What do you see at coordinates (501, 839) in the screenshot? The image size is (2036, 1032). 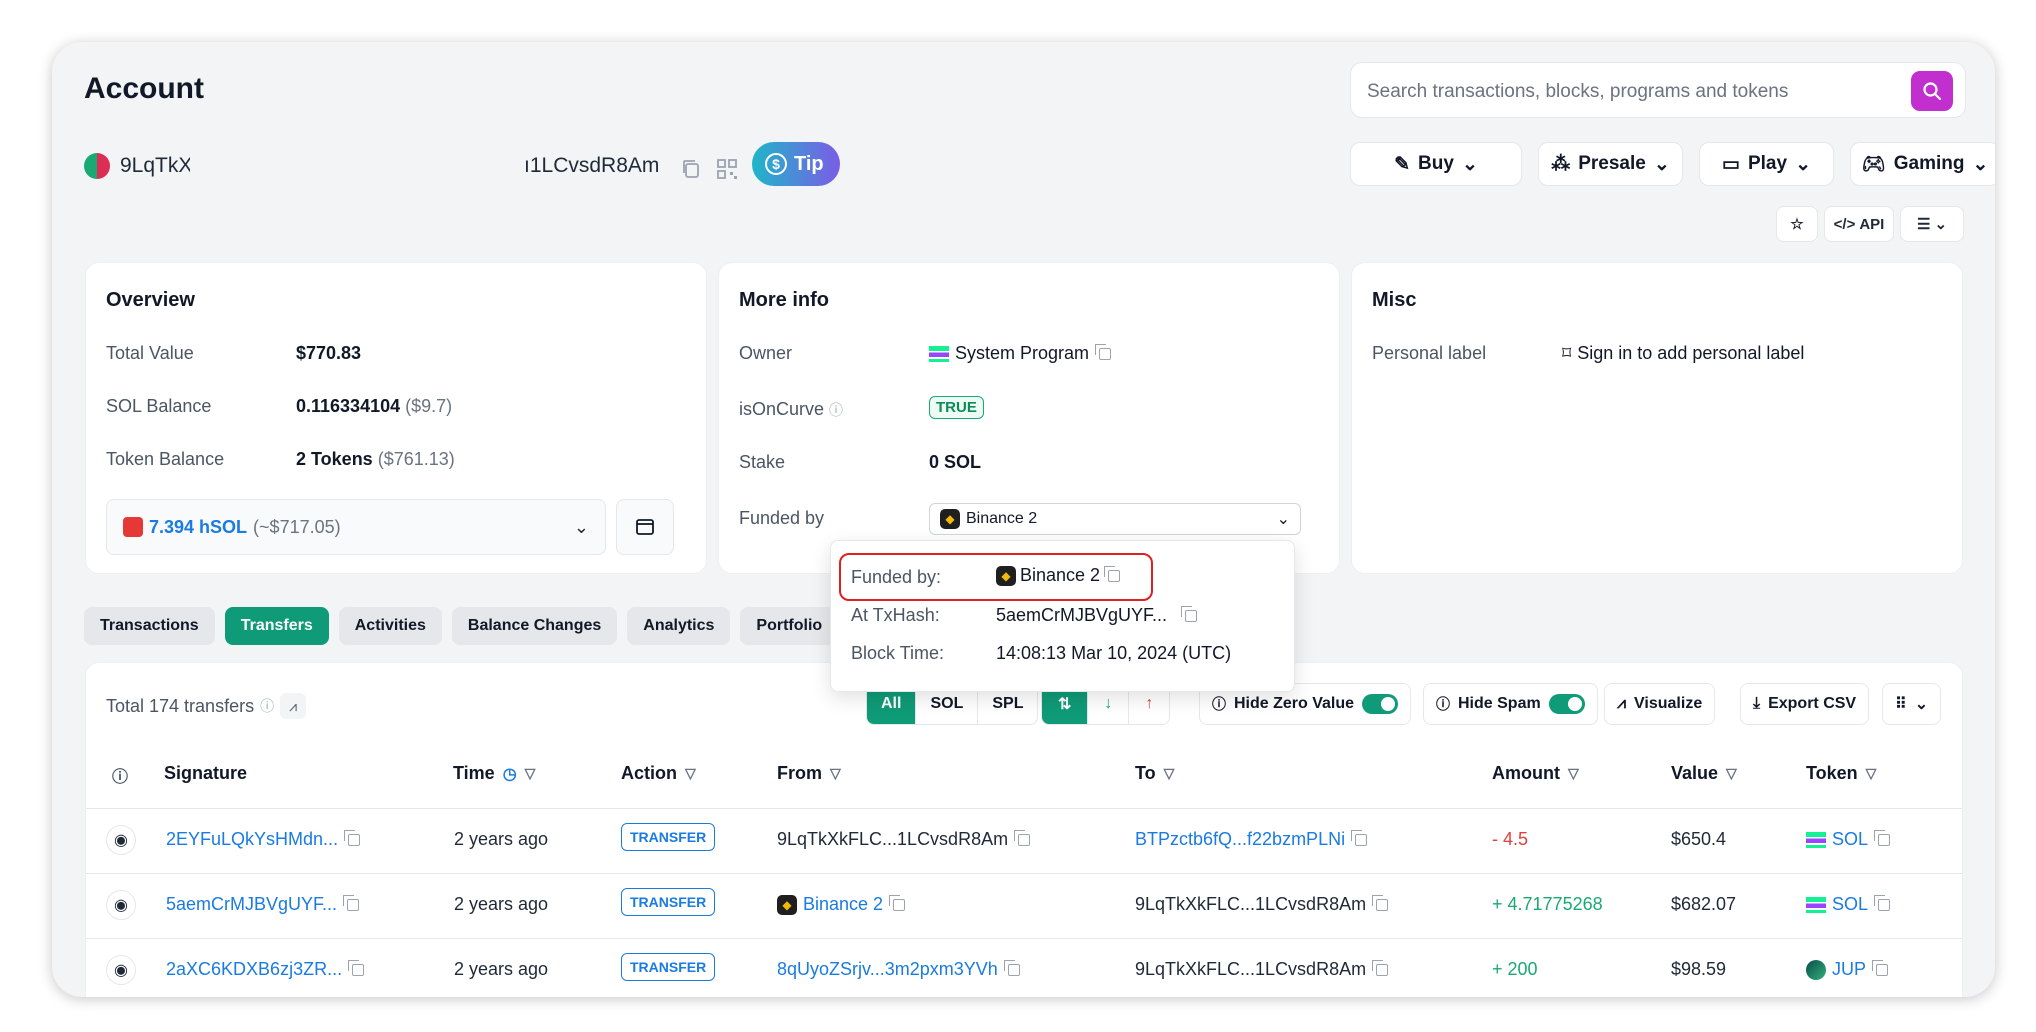 I see `time-cell: 2 years ago` at bounding box center [501, 839].